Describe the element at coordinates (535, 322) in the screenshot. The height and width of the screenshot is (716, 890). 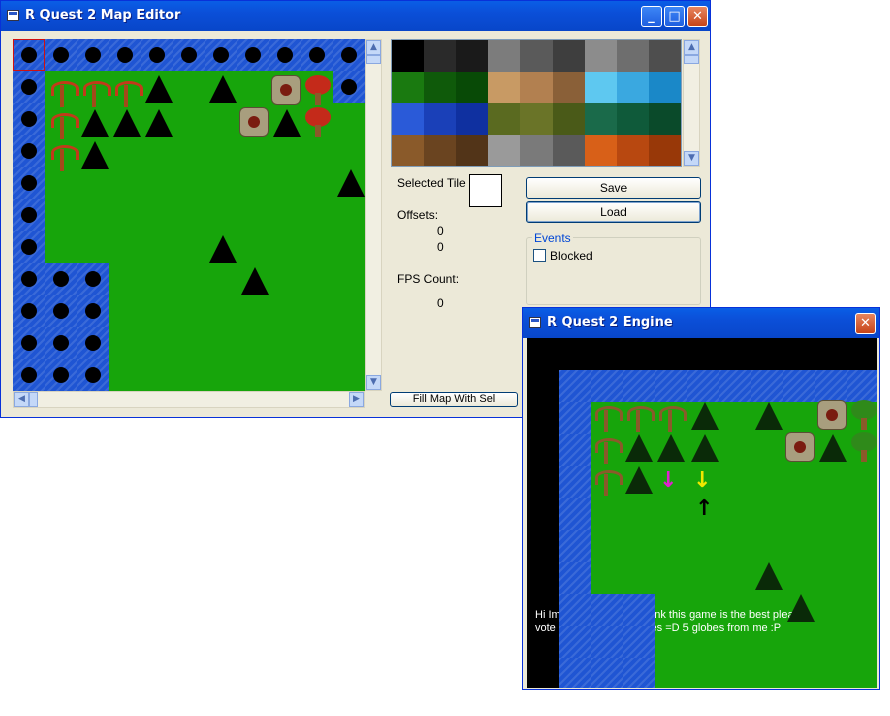
I see `engine-app-icon` at that location.